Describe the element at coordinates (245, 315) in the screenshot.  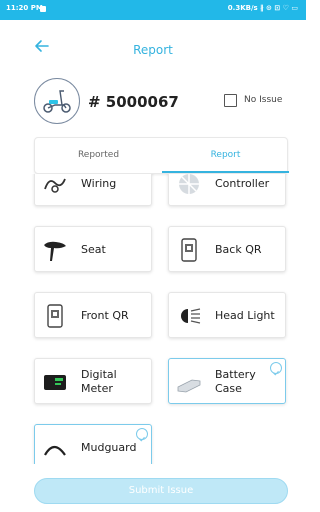
I see `issue-label: Head Light` at that location.